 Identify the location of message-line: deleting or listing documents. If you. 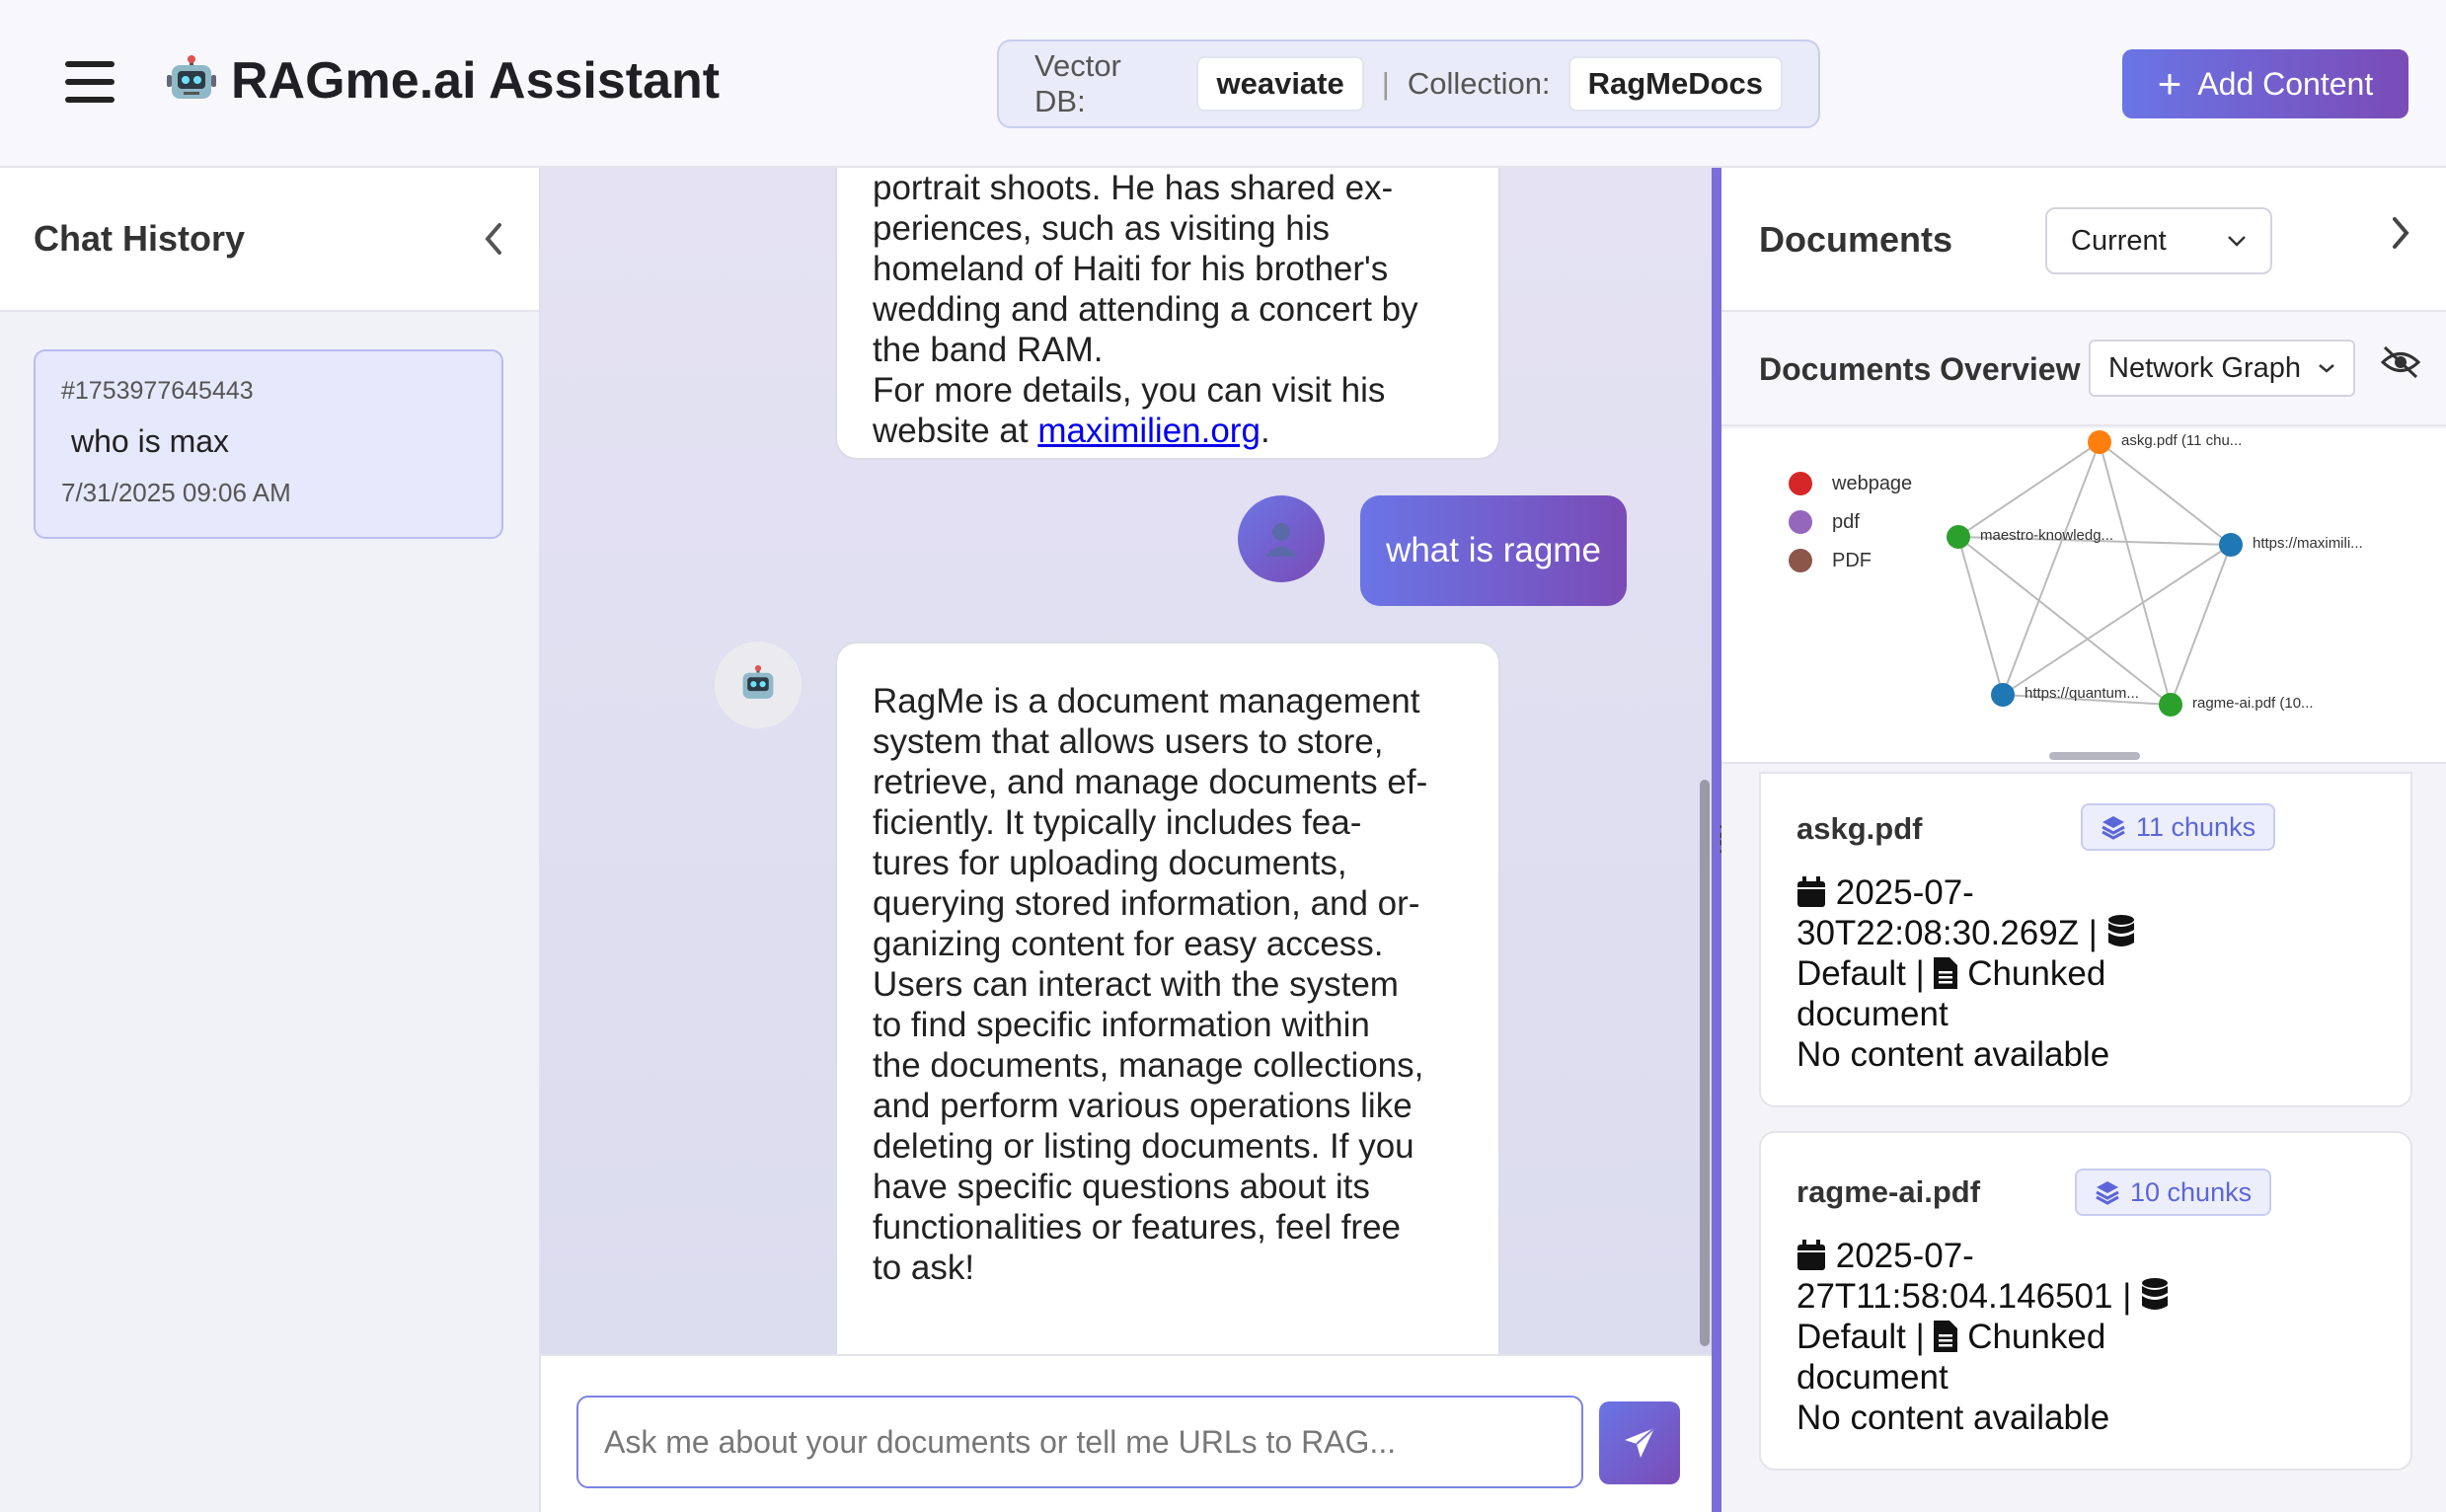
(1143, 1147).